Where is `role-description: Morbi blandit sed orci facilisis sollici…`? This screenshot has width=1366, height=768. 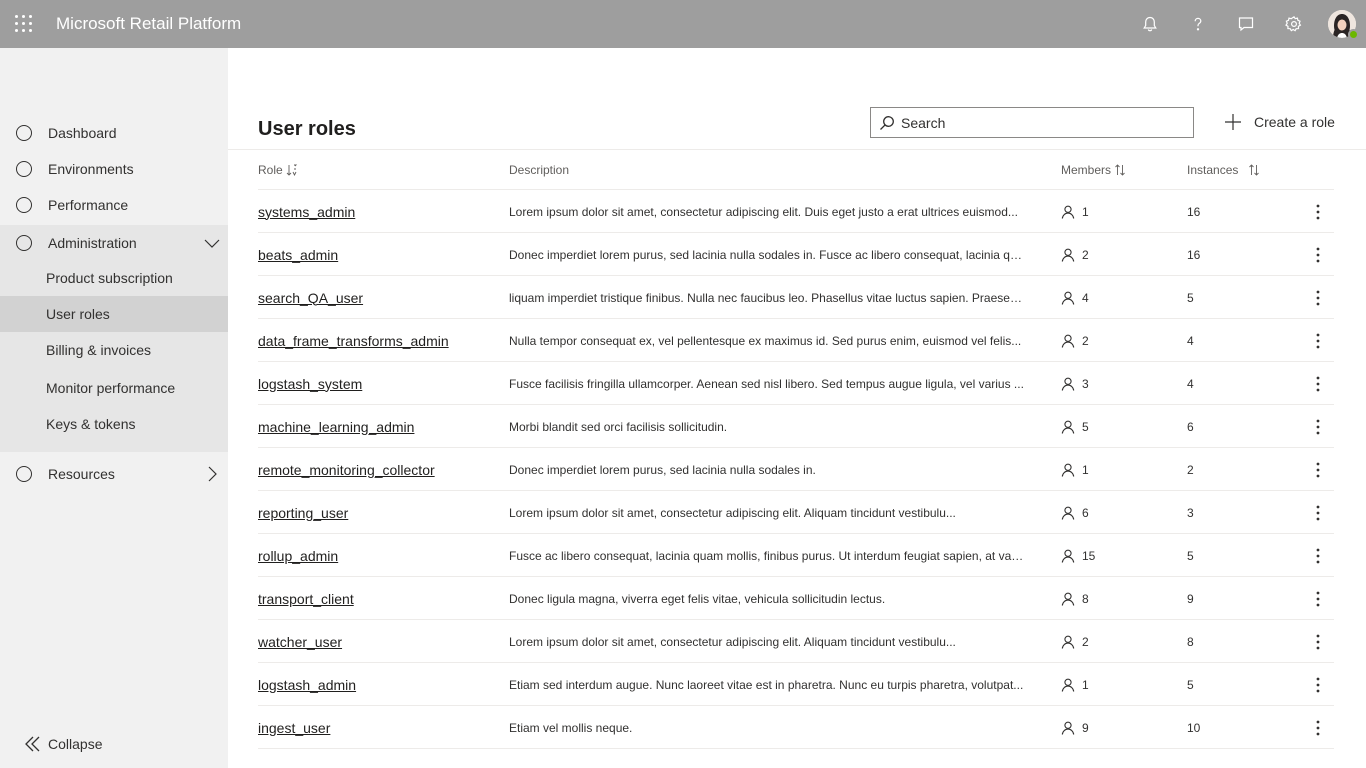 role-description: Morbi blandit sed orci facilisis sollici… is located at coordinates (618, 426).